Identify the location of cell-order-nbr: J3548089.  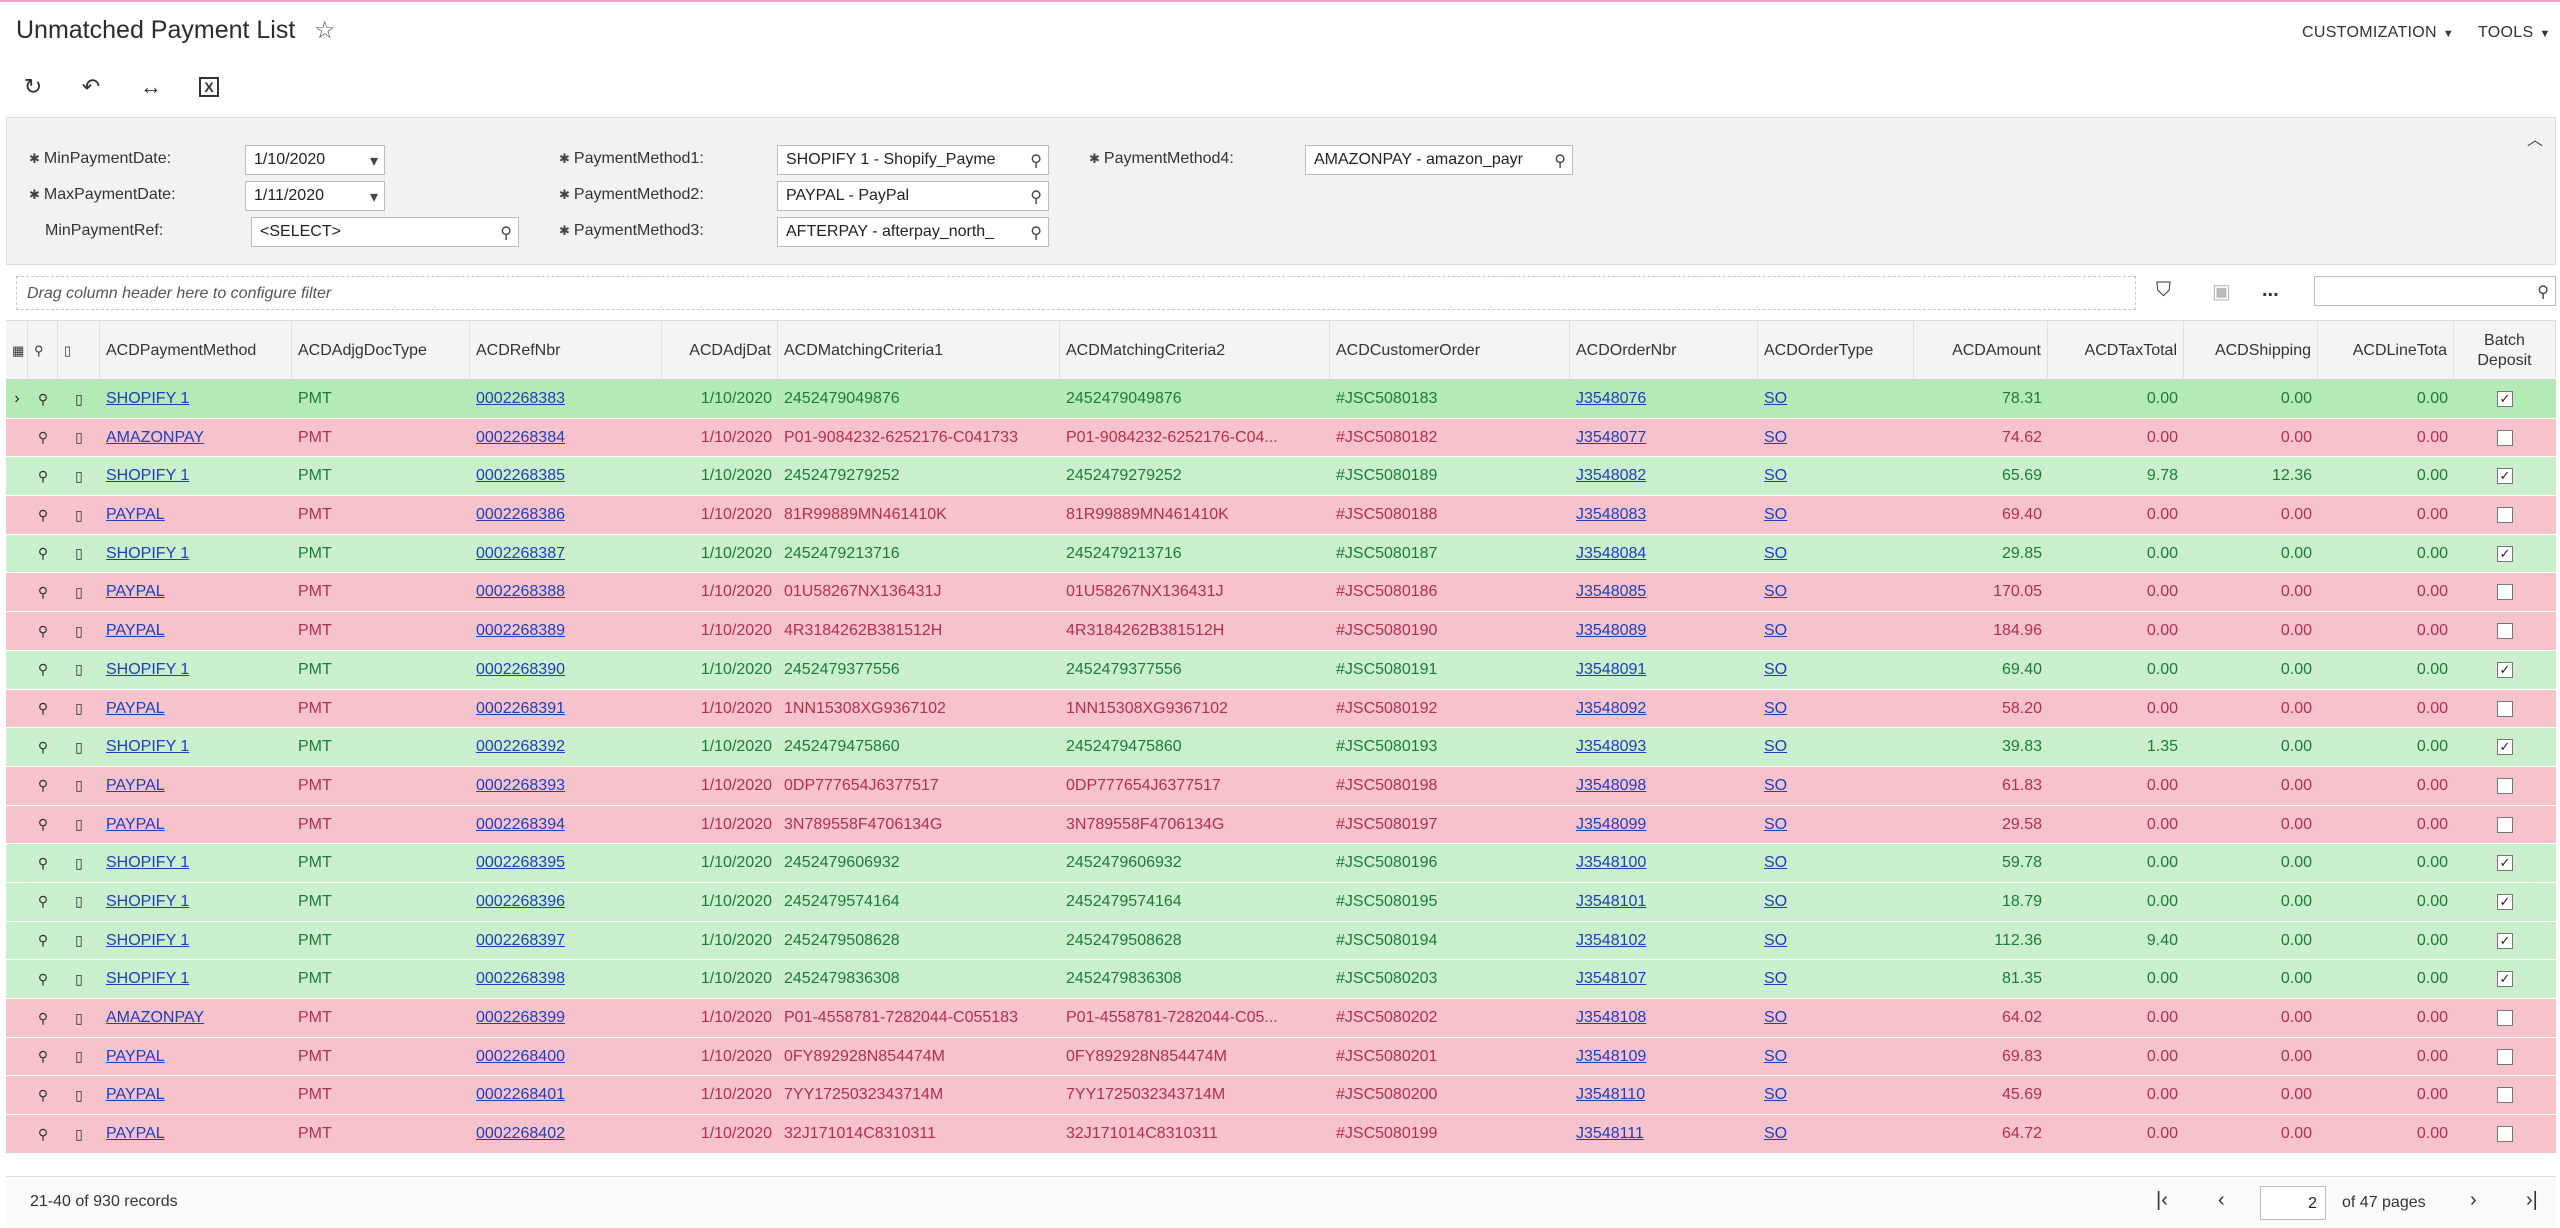
(1664, 631).